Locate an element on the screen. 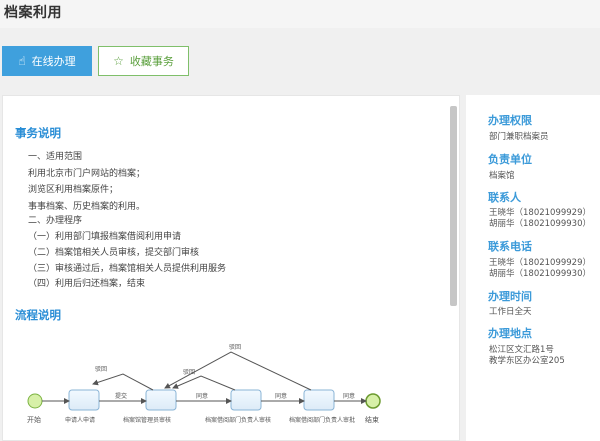 The width and height of the screenshot is (600, 441). online-handle-button: ☝ 在线办理 is located at coordinates (47, 61).